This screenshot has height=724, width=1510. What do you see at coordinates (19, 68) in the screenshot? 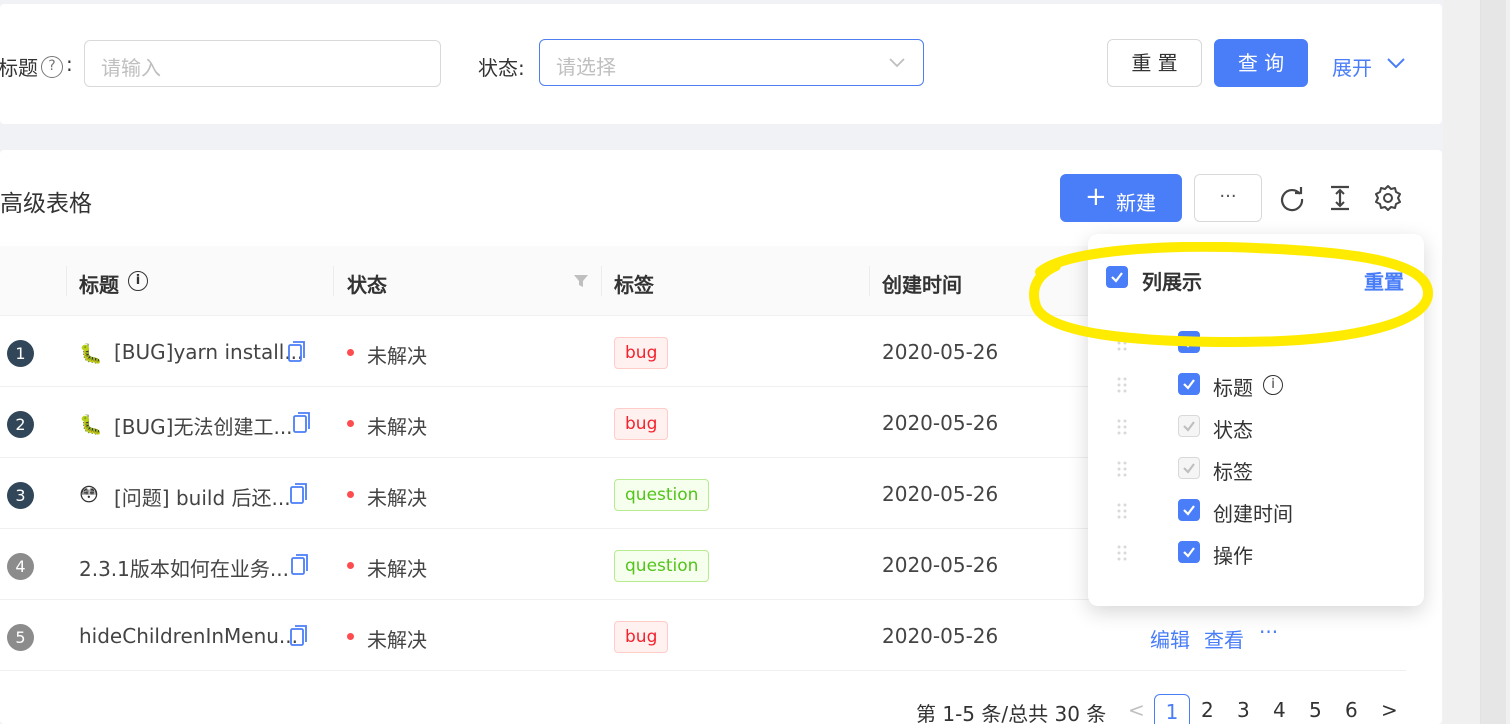
I see `title-filter-label: 标题` at bounding box center [19, 68].